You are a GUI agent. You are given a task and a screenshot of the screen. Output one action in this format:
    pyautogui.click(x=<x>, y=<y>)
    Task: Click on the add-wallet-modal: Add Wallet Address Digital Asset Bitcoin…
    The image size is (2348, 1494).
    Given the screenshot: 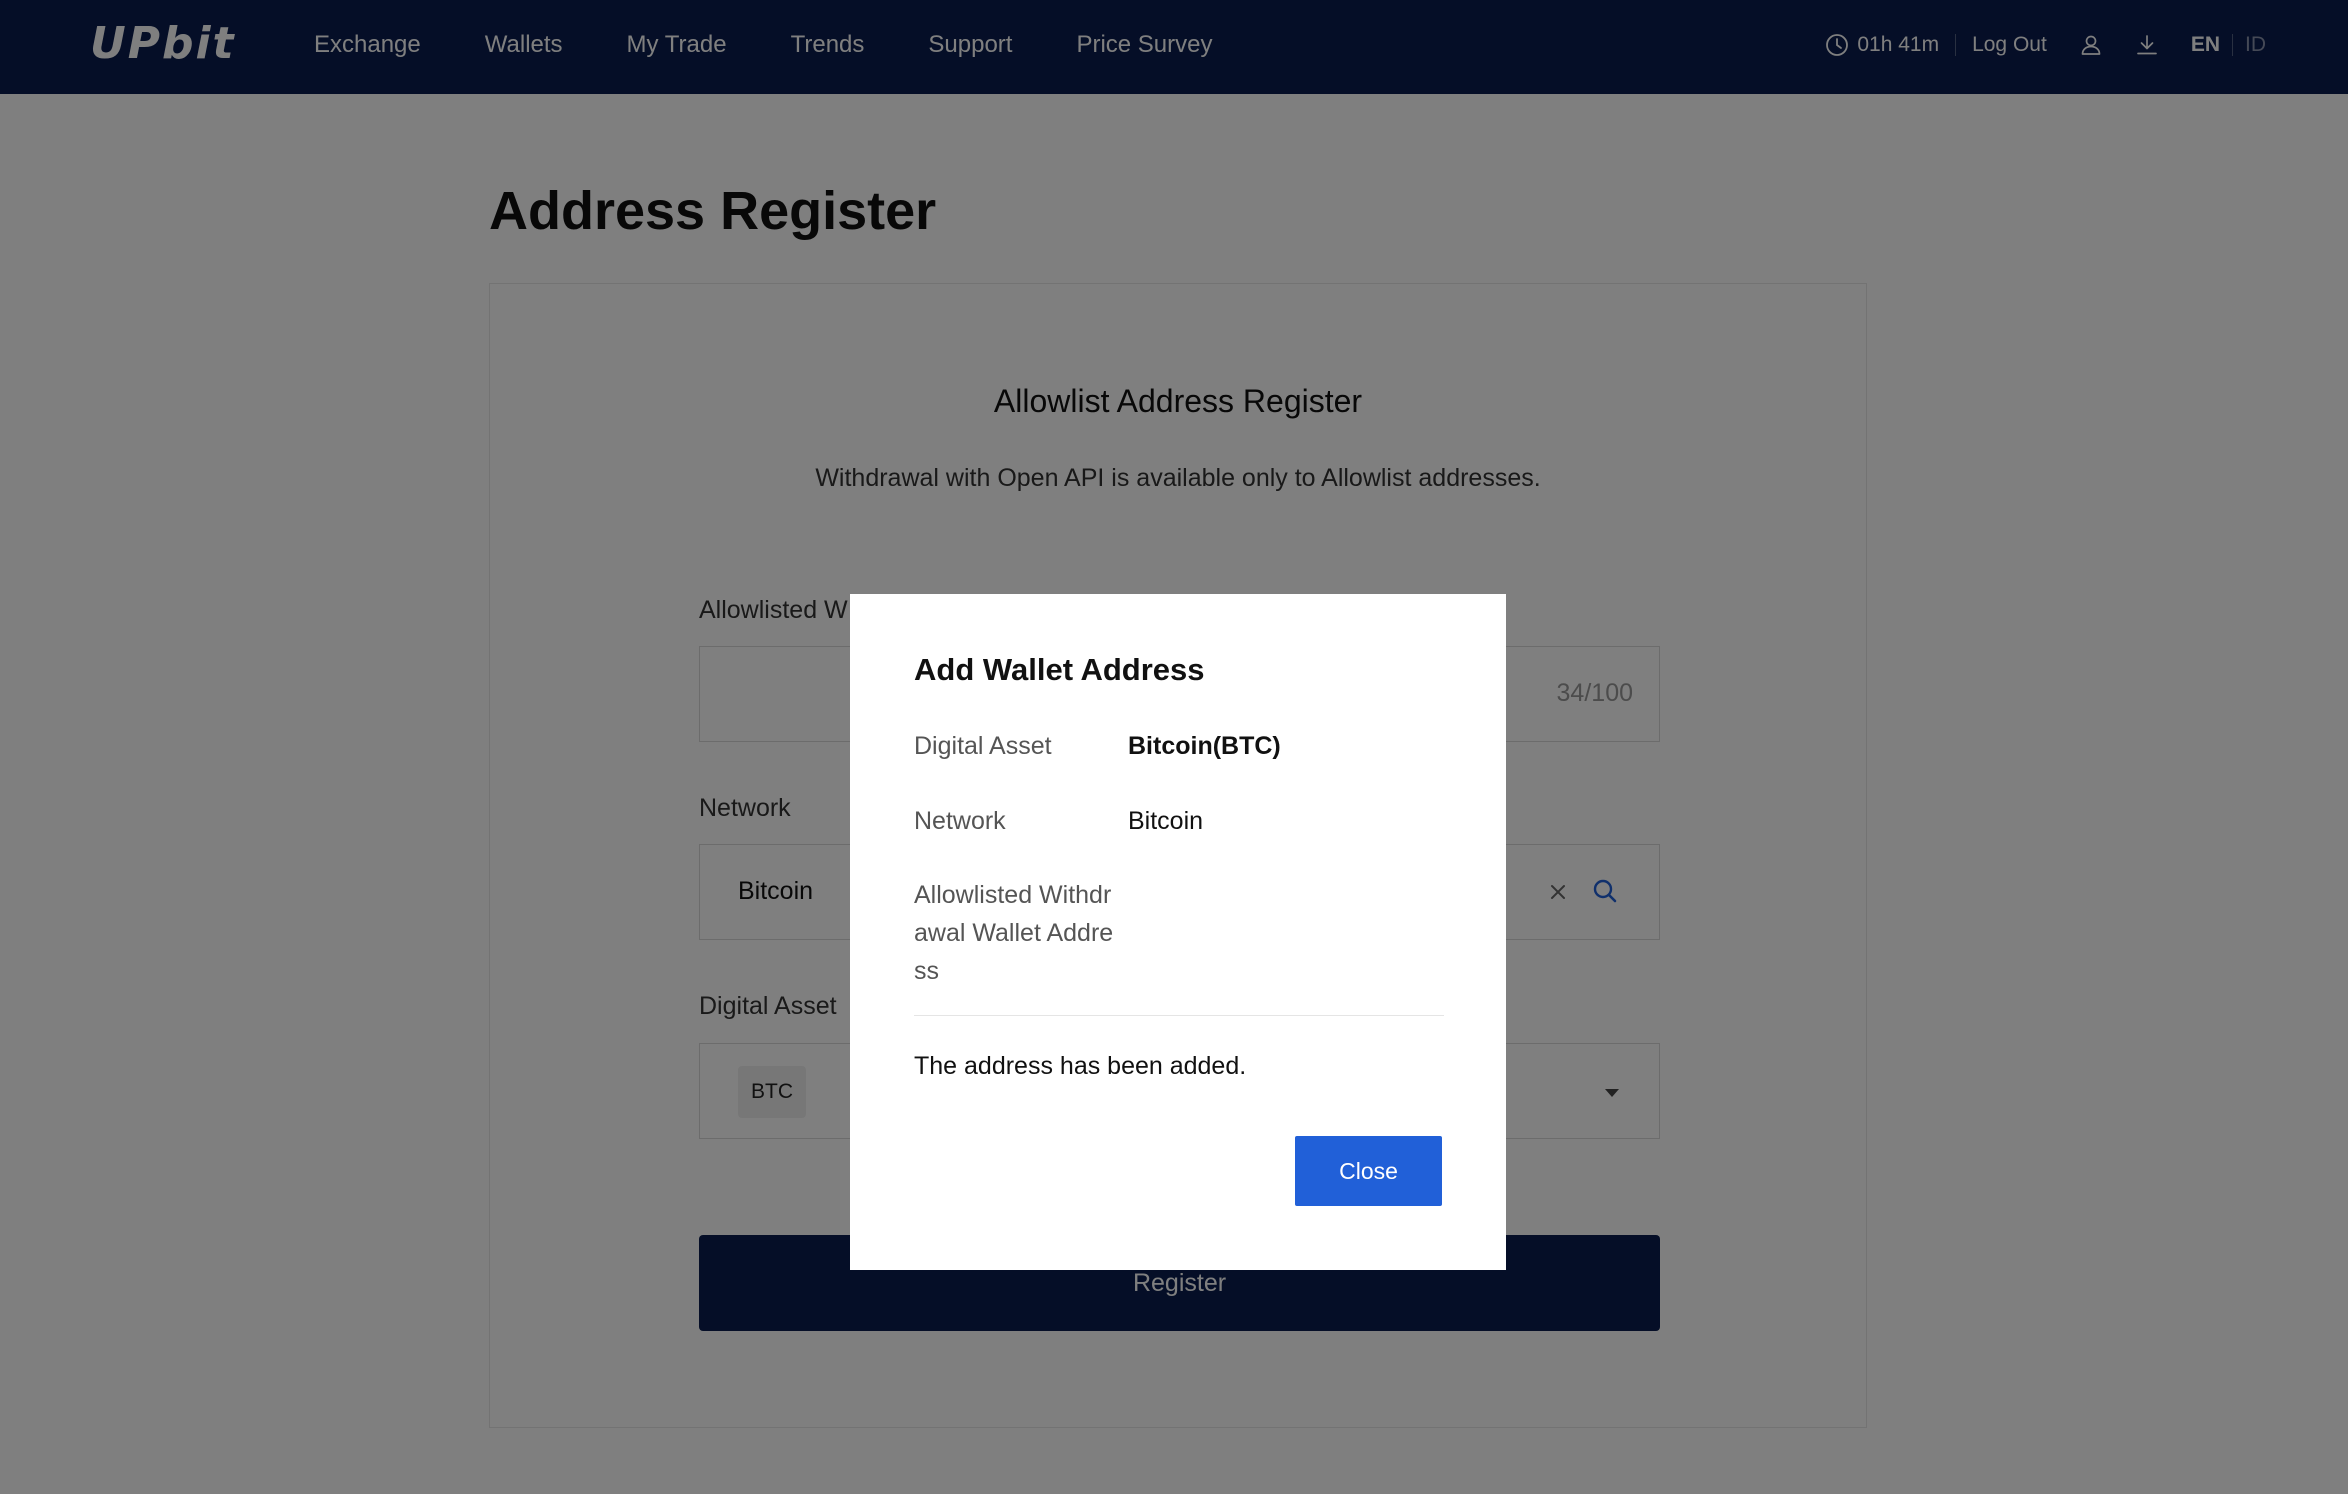 What is the action you would take?
    pyautogui.click(x=1178, y=932)
    